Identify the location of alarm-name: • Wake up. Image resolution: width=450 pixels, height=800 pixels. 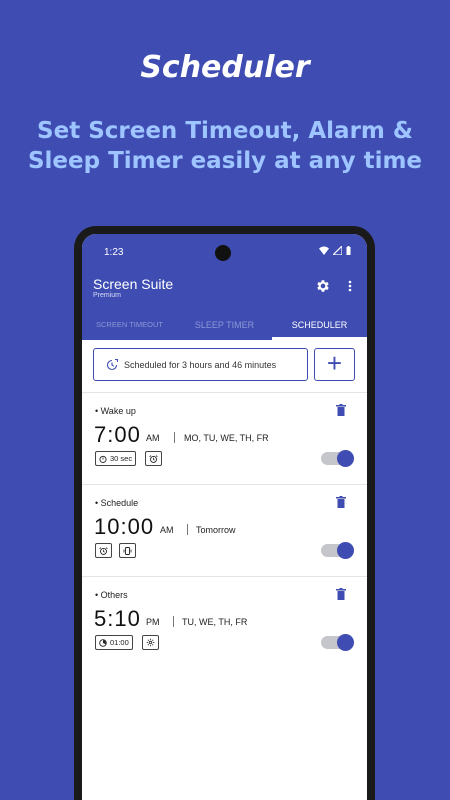
(115, 411).